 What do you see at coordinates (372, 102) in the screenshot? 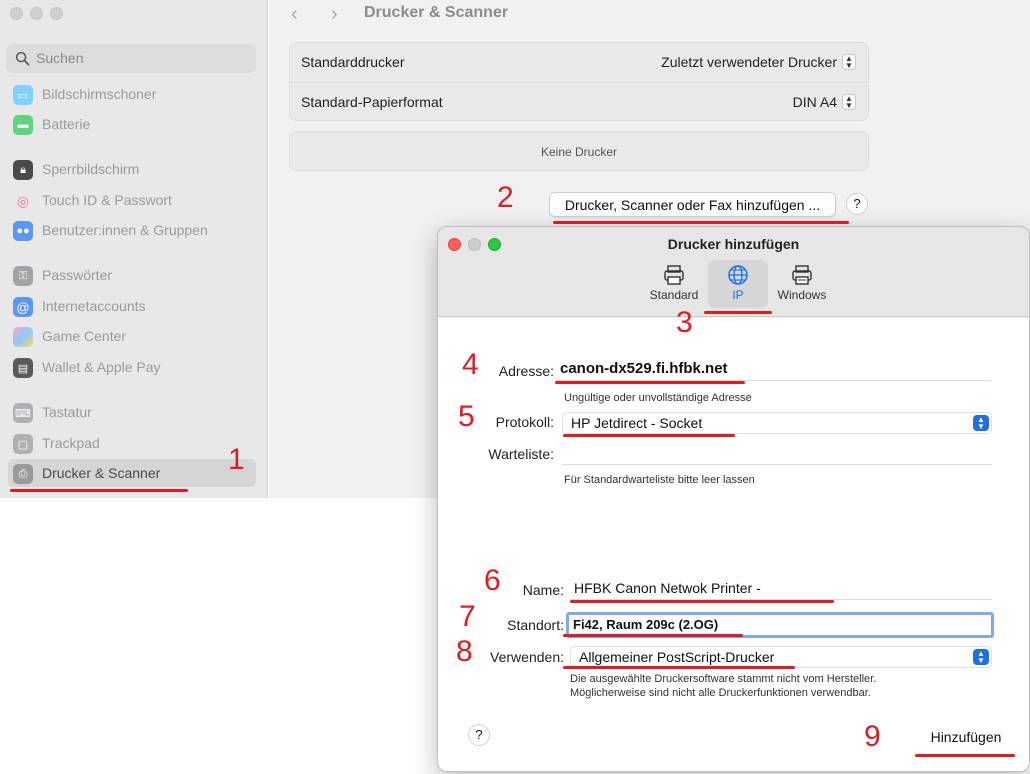
I see `paper-size-label: Standard-Papierformat` at bounding box center [372, 102].